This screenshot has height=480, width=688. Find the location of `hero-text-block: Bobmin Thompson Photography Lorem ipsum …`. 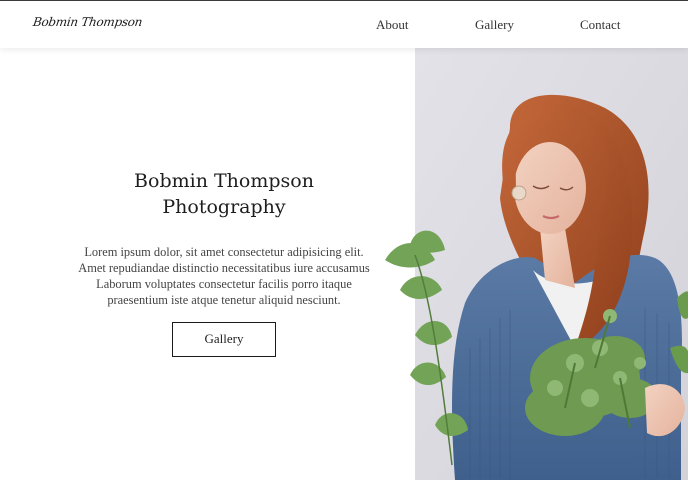

hero-text-block: Bobmin Thompson Photography Lorem ipsum … is located at coordinates (224, 238).